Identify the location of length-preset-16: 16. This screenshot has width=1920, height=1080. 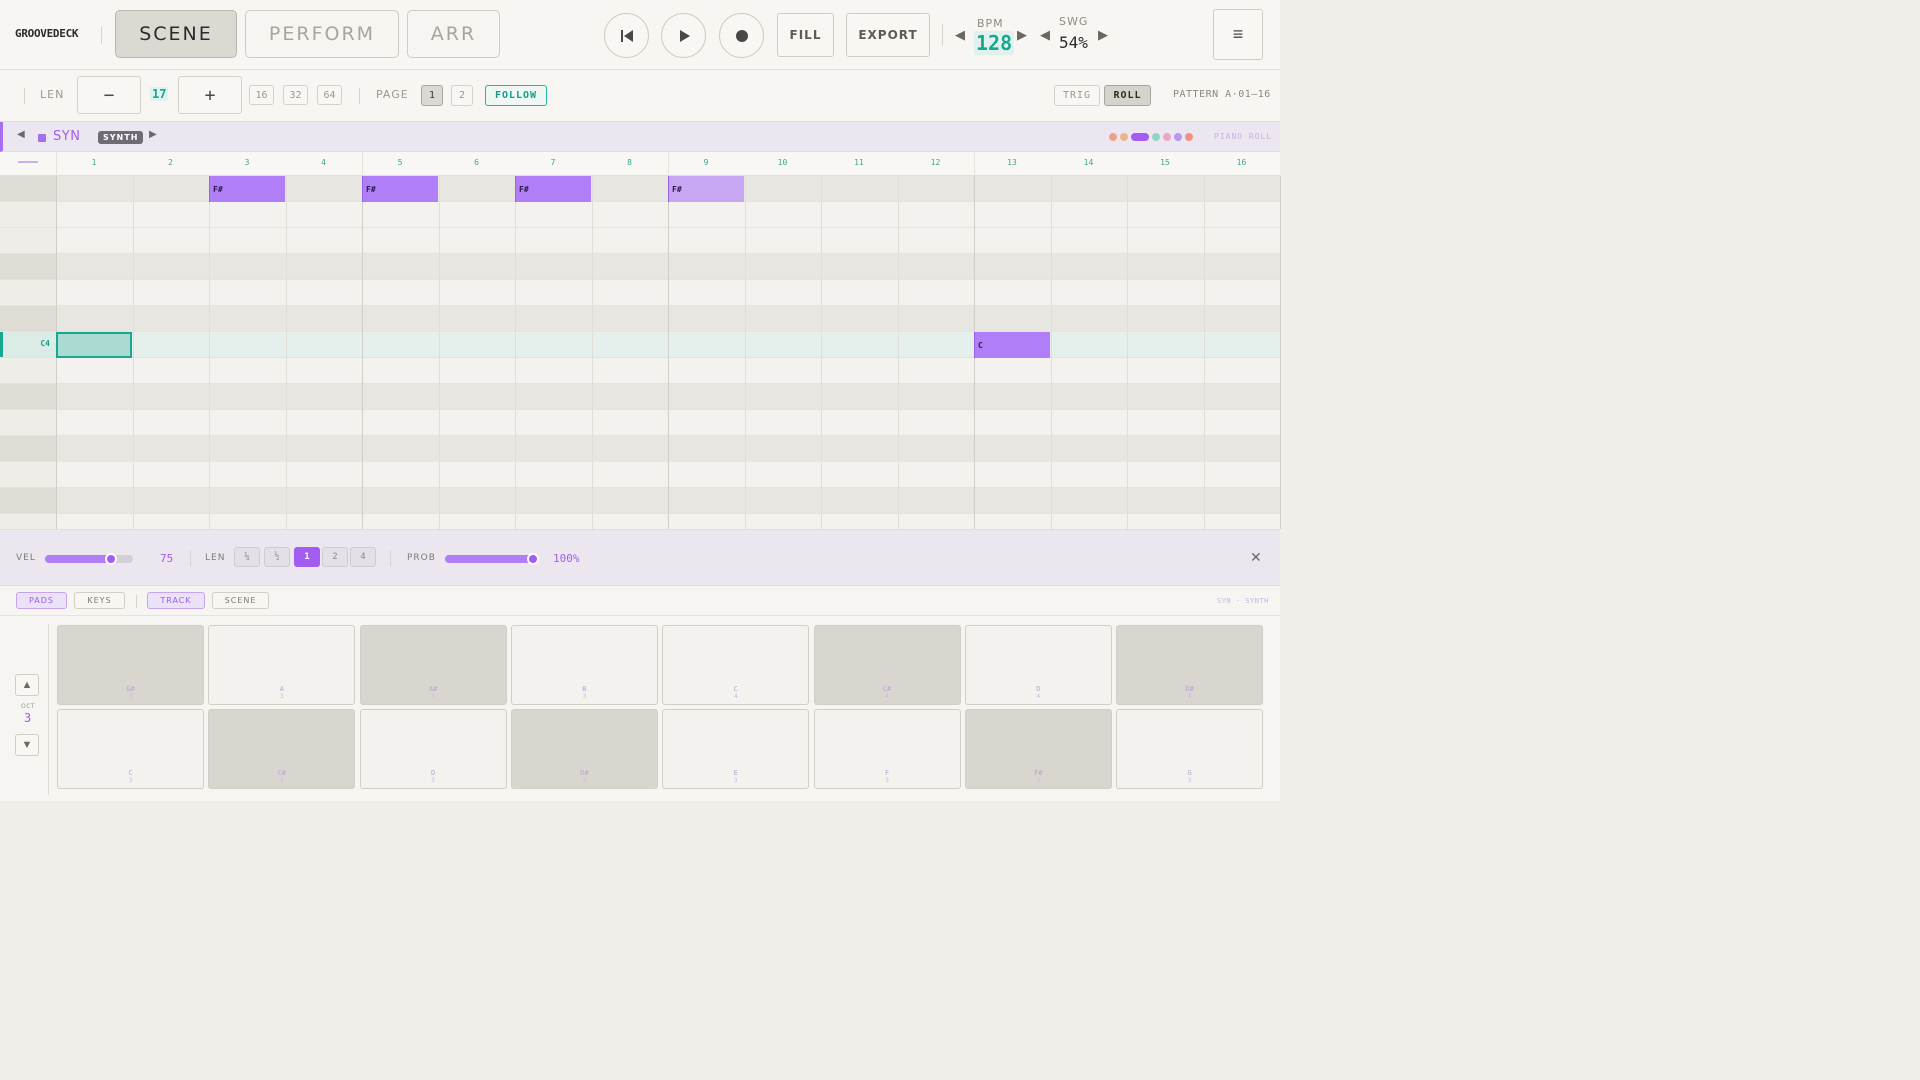
(261, 95).